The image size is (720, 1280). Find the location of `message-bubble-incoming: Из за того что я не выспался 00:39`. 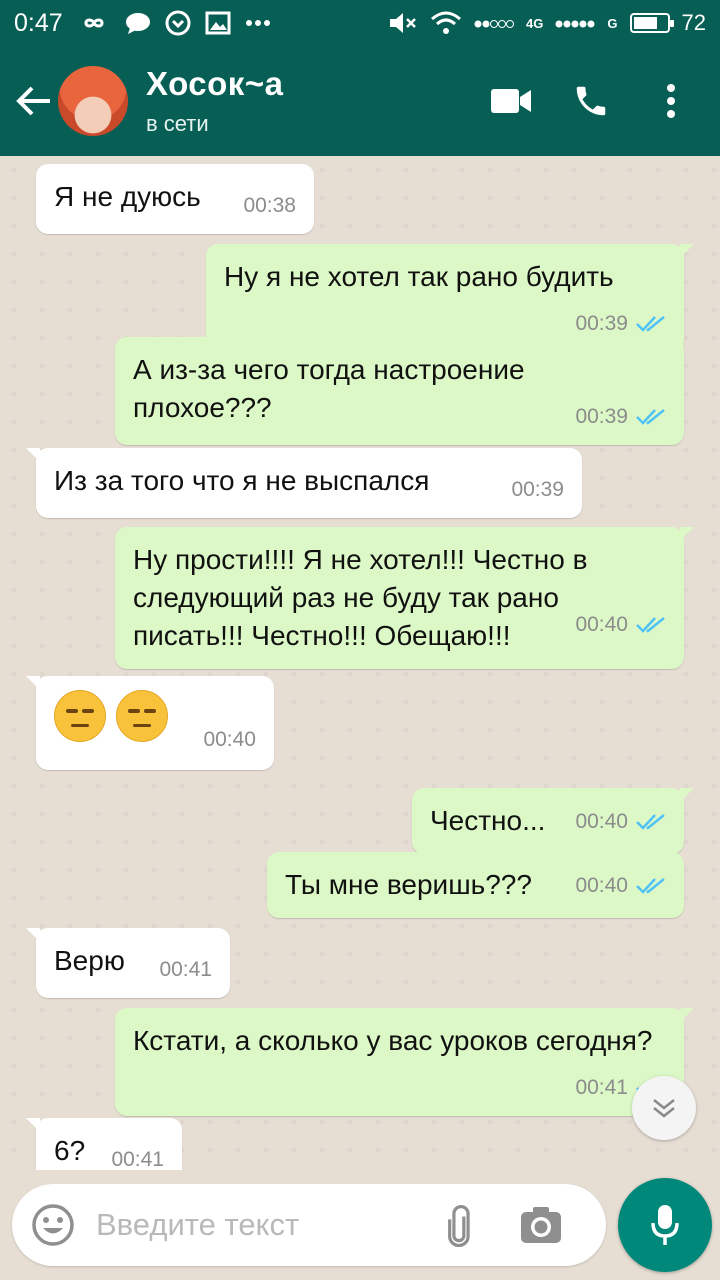

message-bubble-incoming: Из за того что я не выспался 00:39 is located at coordinates (304, 483).